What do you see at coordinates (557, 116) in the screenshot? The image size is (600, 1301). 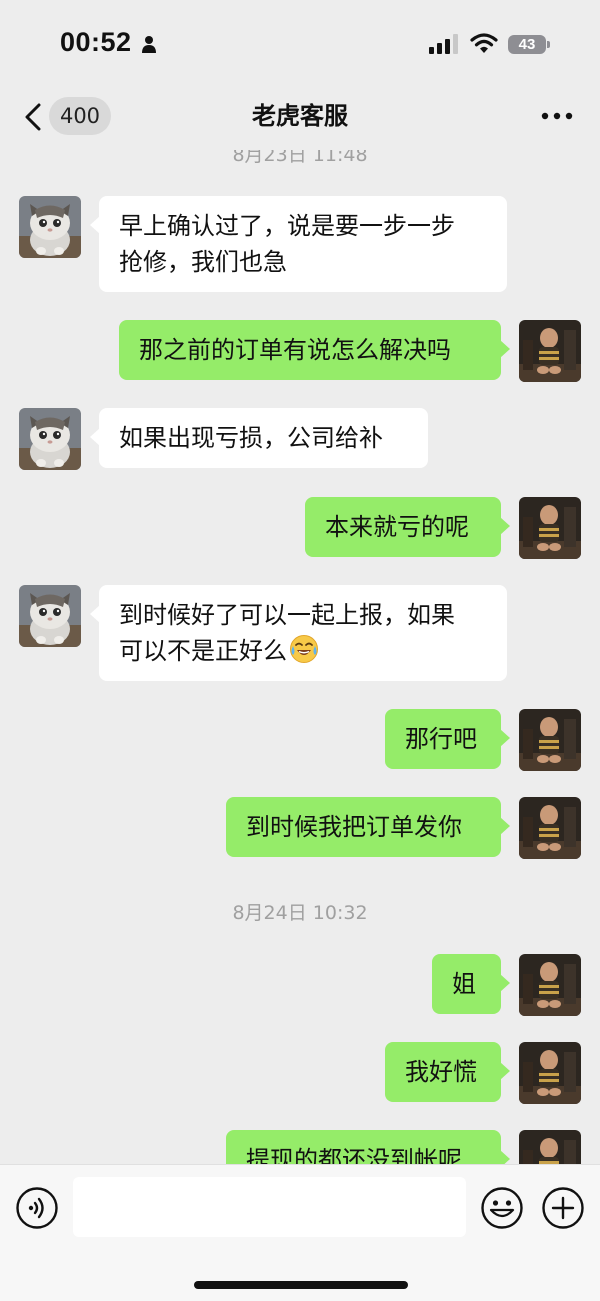 I see `more-options-icon` at bounding box center [557, 116].